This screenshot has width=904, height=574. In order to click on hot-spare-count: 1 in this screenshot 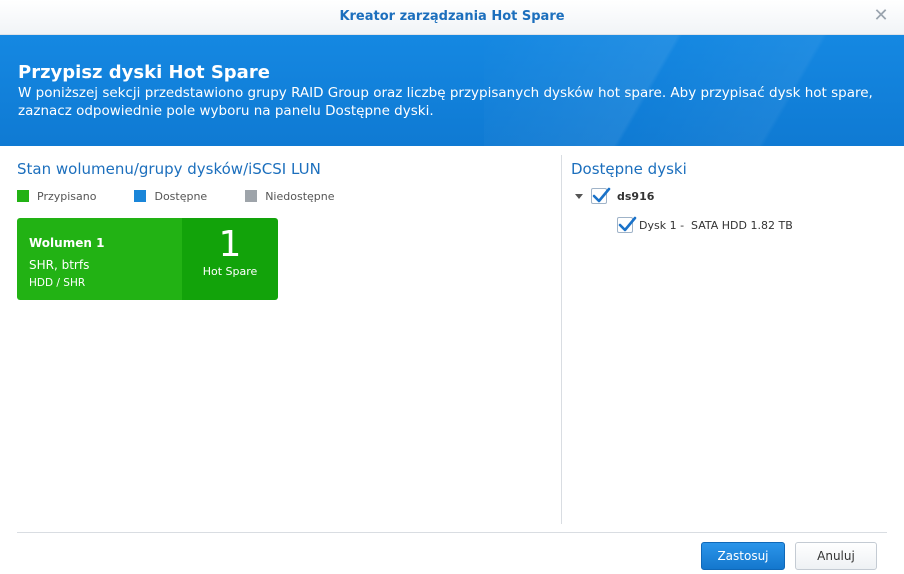, I will do `click(230, 244)`.